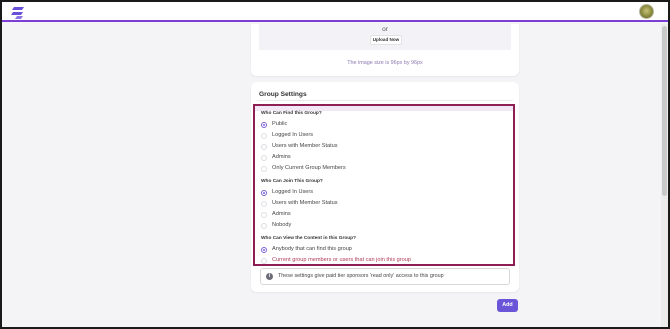  Describe the element at coordinates (18, 12) in the screenshot. I see `brand-logo-icon` at that location.